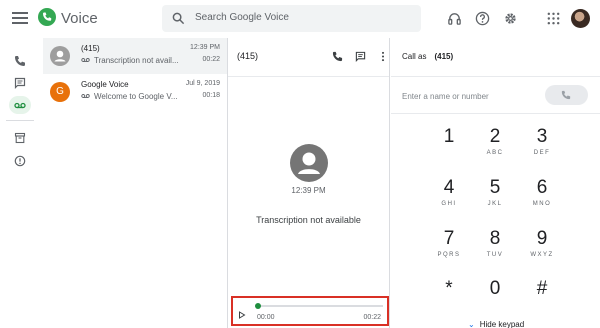 The image size is (600, 328). What do you see at coordinates (308, 190) in the screenshot?
I see `message-timestamp: 12:39 PM` at bounding box center [308, 190].